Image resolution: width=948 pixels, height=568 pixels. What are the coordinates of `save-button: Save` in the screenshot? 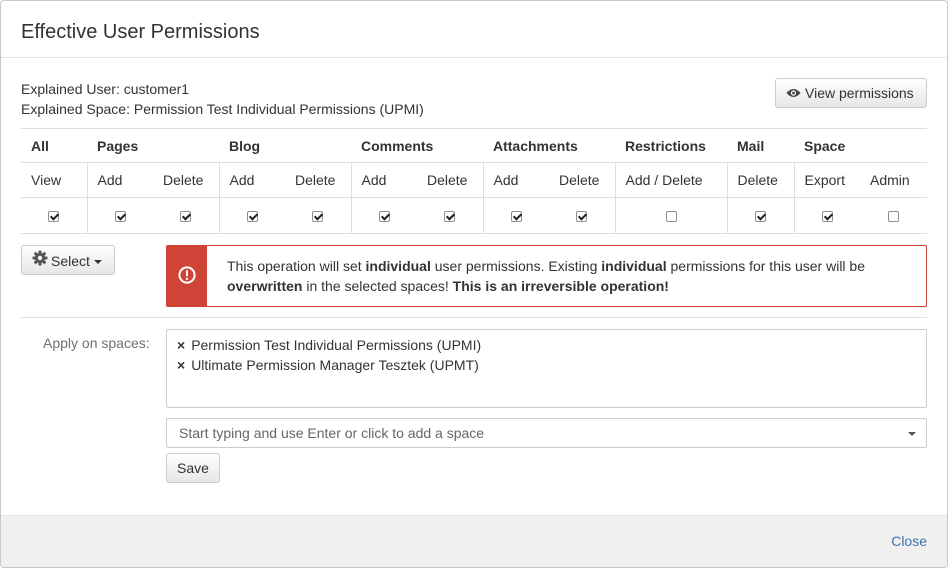 It's located at (193, 468).